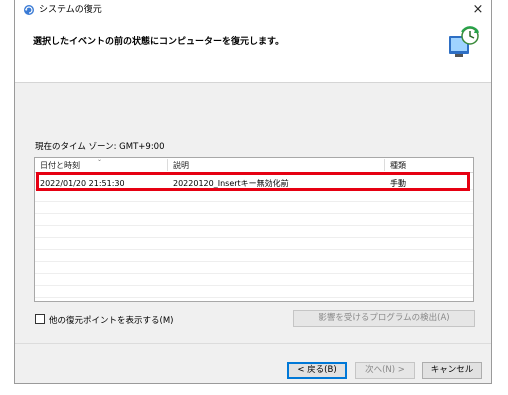  Describe the element at coordinates (398, 165) in the screenshot. I see `column-header-type: 種類` at that location.